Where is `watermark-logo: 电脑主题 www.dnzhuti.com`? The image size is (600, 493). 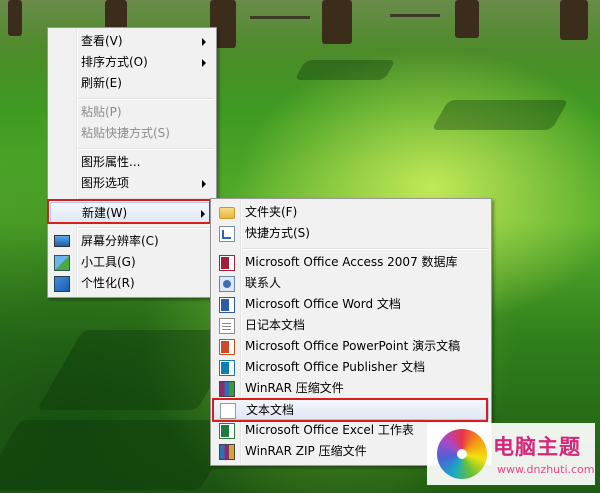 watermark-logo: 电脑主题 www.dnzhuti.com is located at coordinates (511, 454).